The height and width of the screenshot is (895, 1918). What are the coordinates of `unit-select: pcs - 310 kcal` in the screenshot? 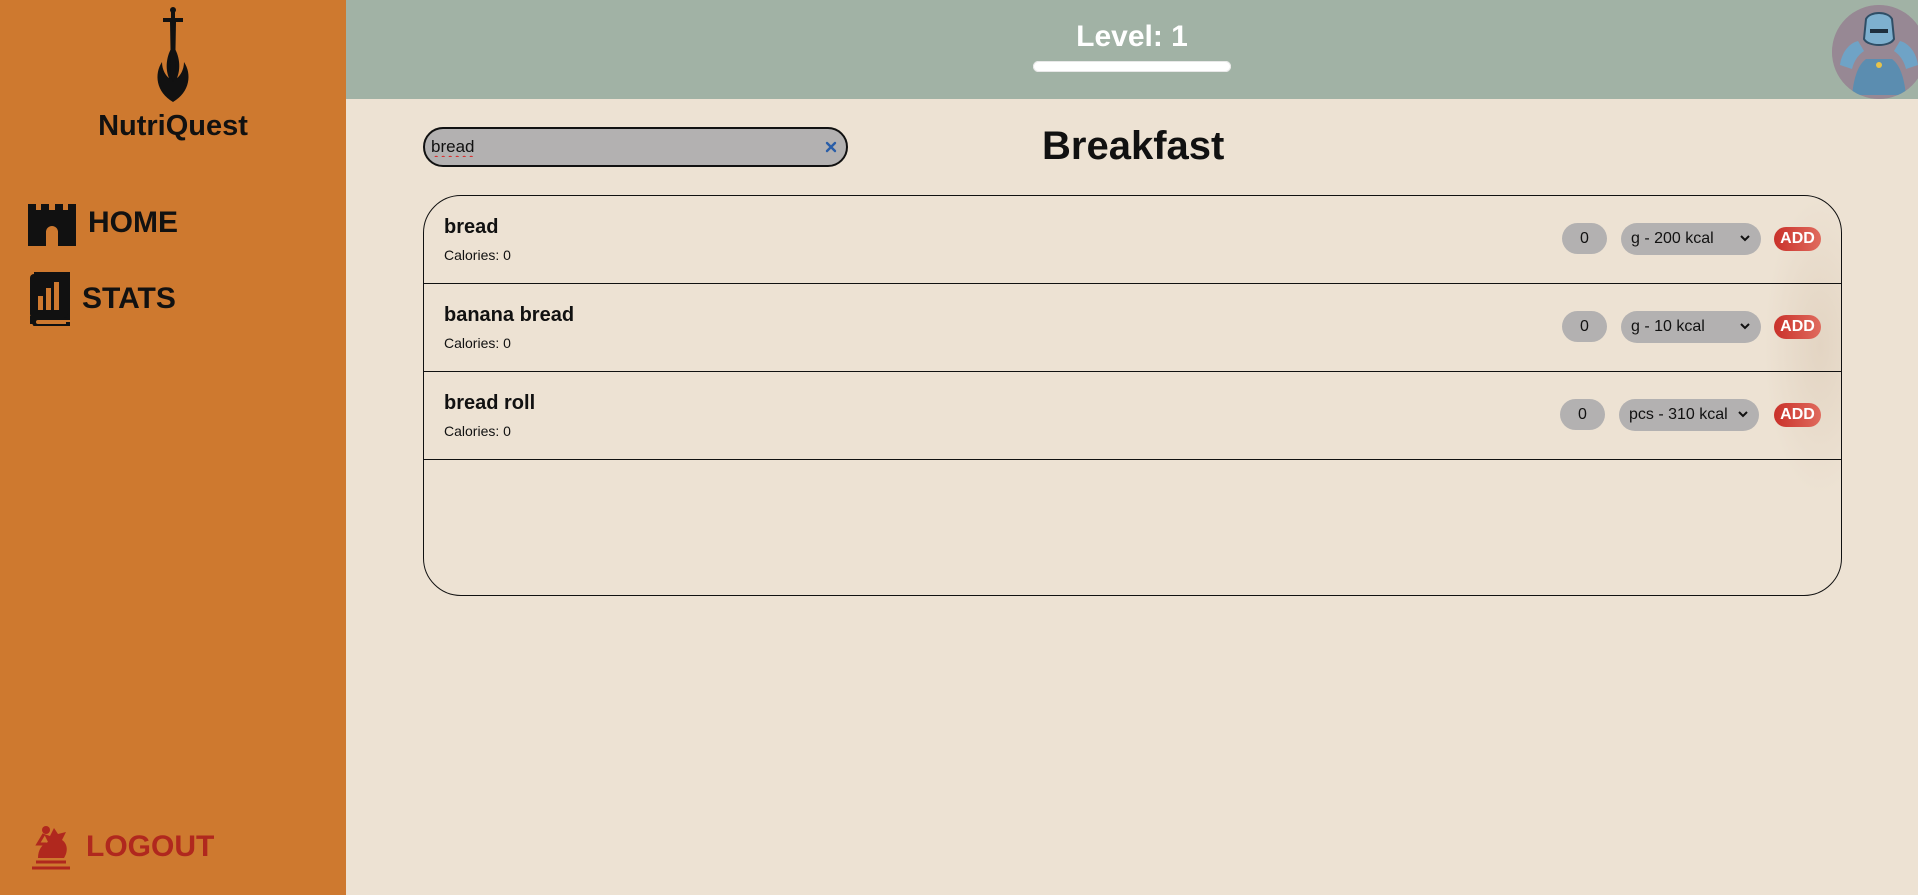 It's located at (1689, 415).